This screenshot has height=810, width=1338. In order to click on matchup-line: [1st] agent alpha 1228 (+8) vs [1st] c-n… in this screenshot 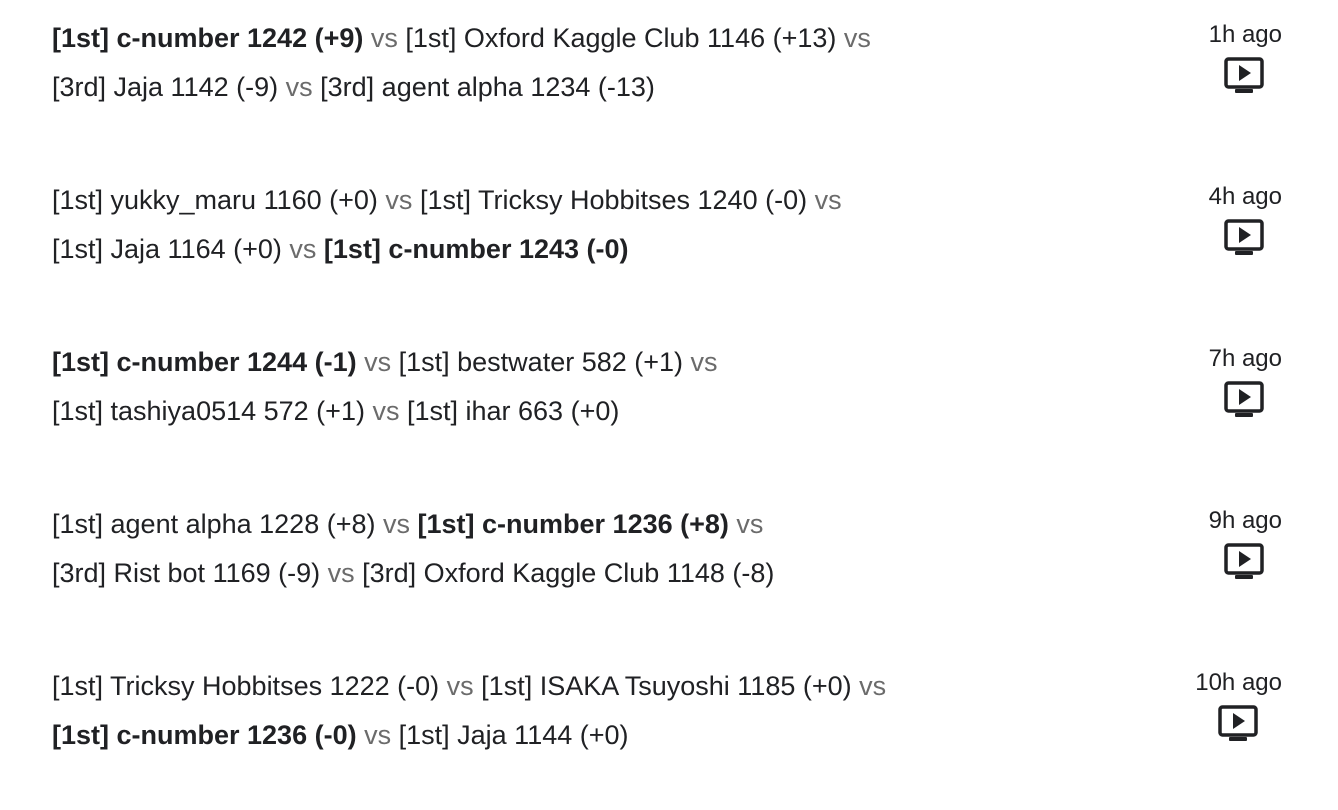, I will do `click(602, 524)`.